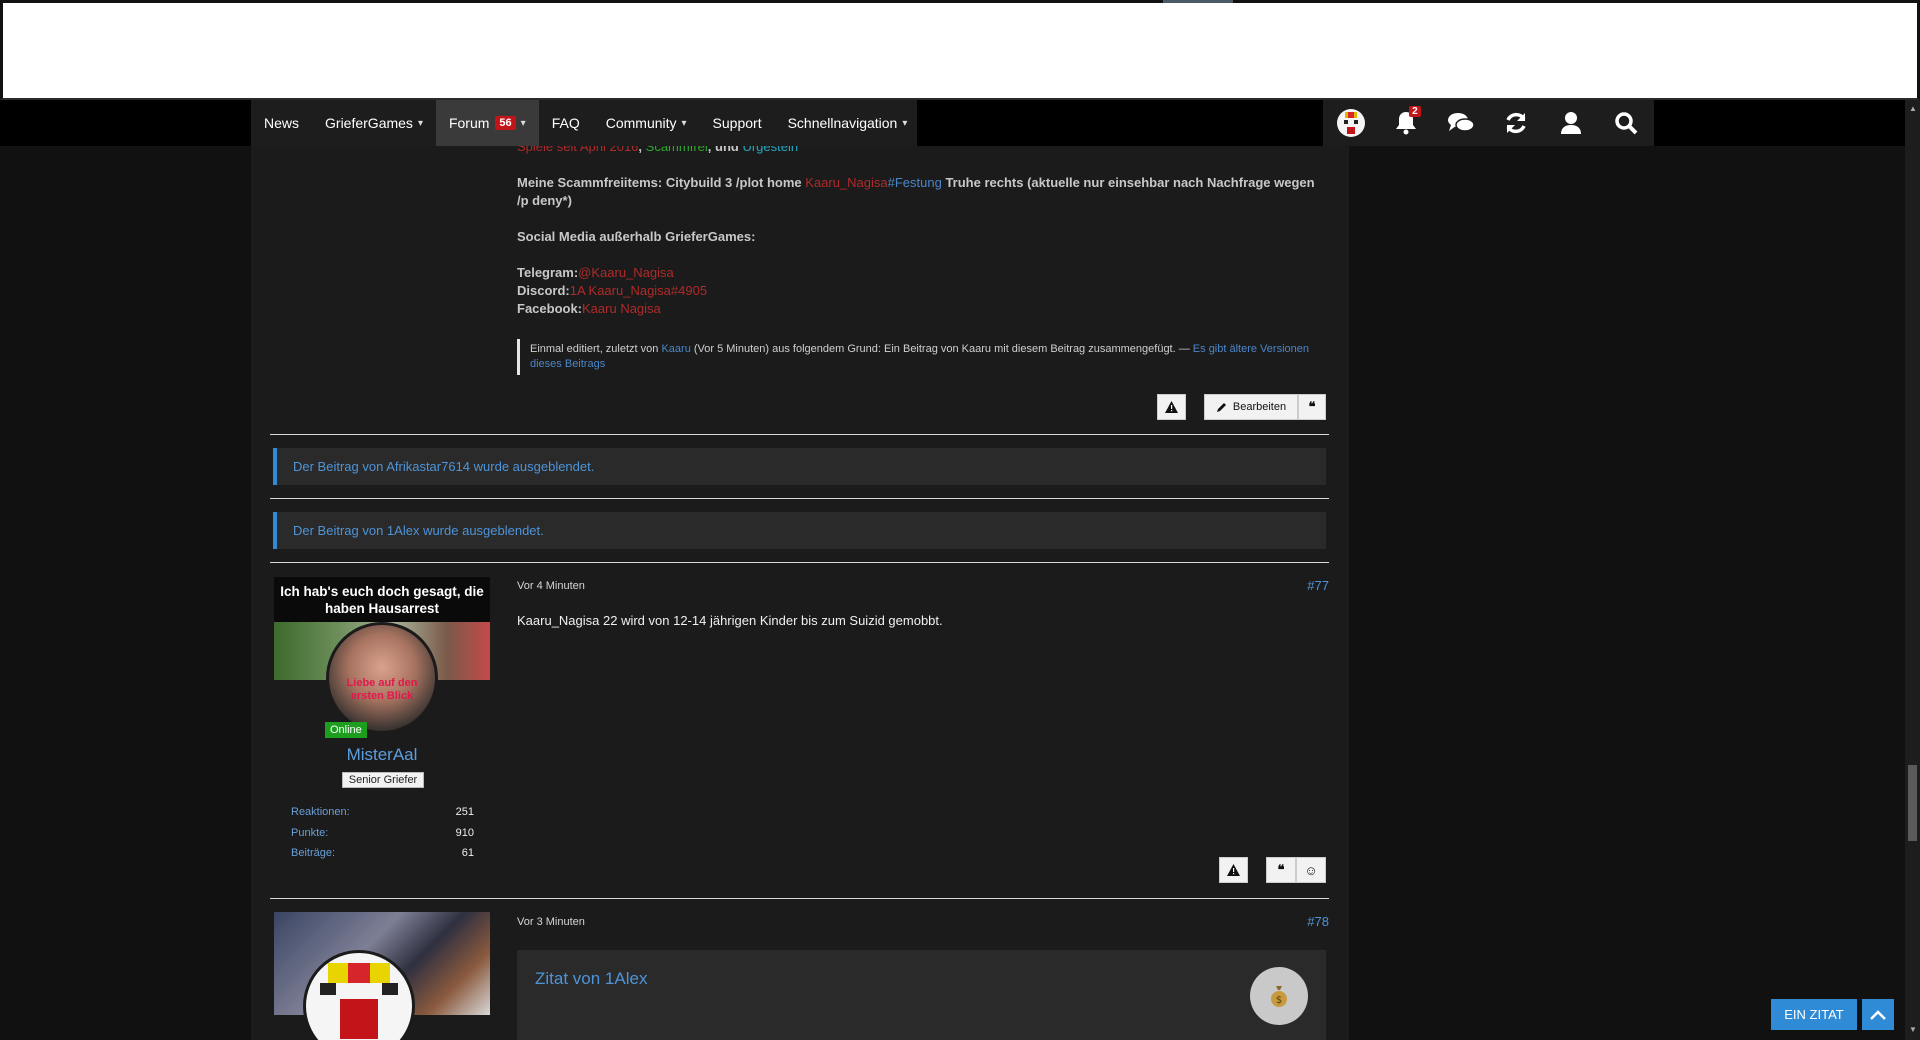  I want to click on user-stat-points: Punkte: 910, so click(382, 833).